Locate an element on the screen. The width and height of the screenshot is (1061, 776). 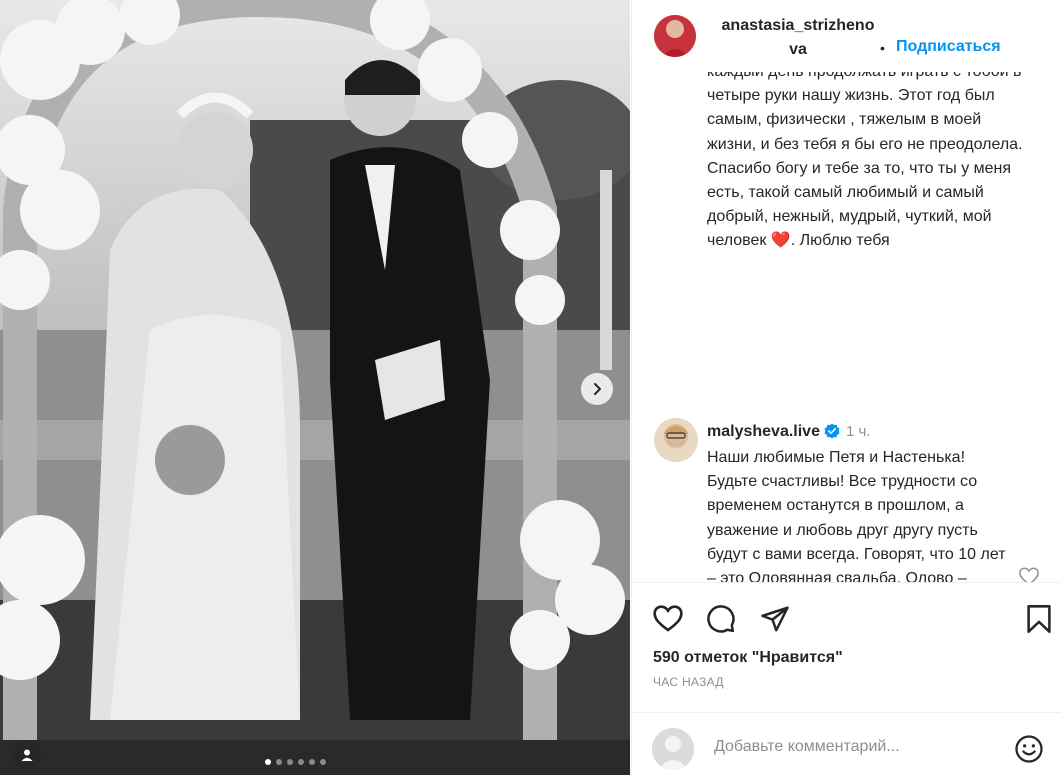
author-avatar is located at coordinates (675, 36).